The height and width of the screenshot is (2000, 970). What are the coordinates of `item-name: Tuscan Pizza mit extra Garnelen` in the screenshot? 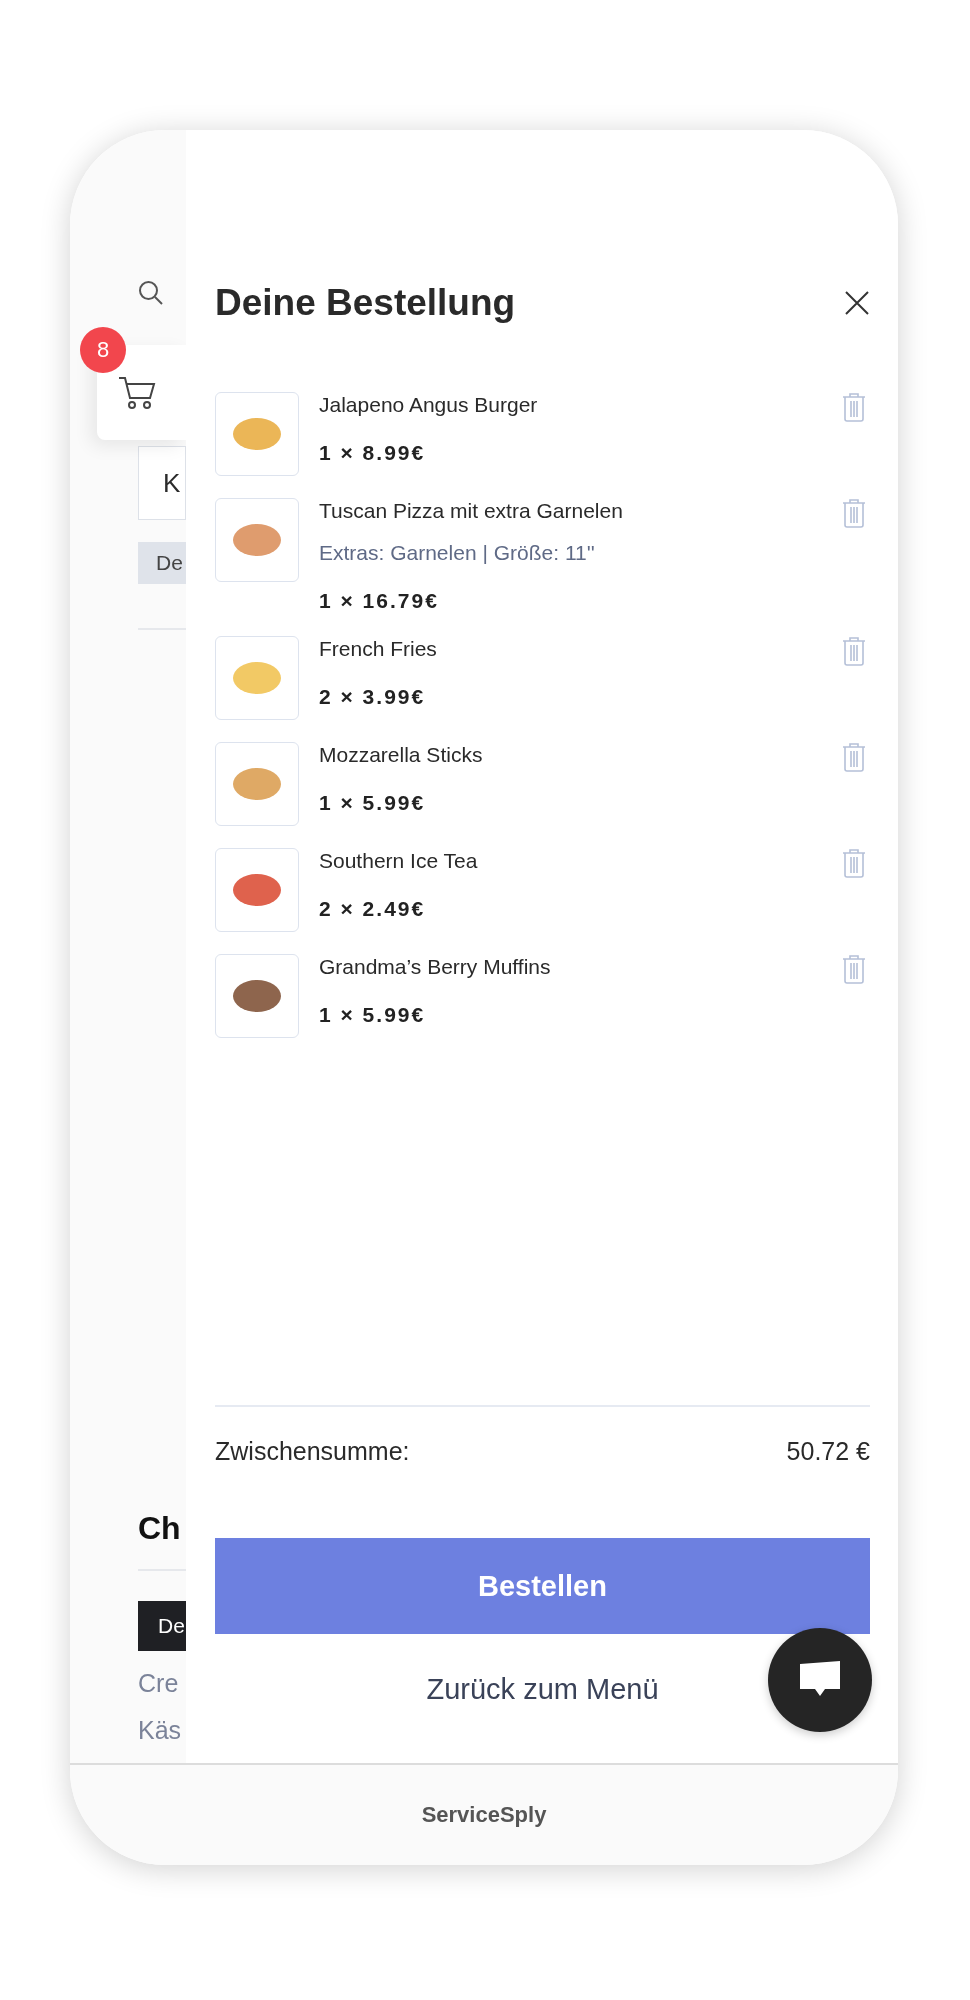 It's located at (471, 511).